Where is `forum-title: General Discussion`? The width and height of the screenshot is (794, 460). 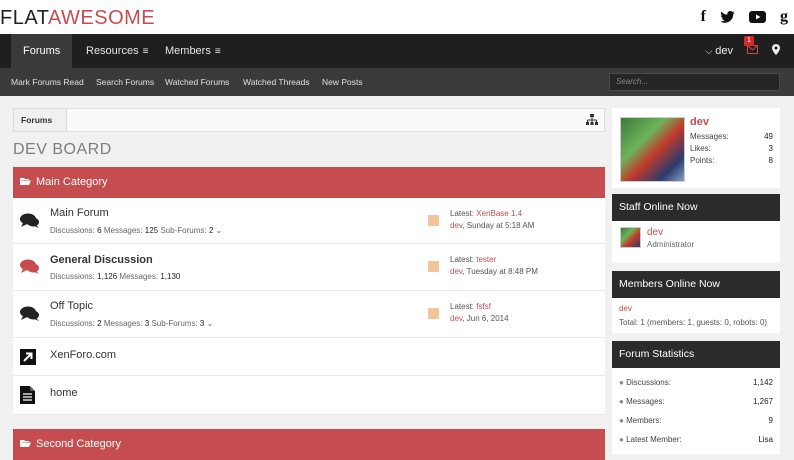 forum-title: General Discussion is located at coordinates (101, 260).